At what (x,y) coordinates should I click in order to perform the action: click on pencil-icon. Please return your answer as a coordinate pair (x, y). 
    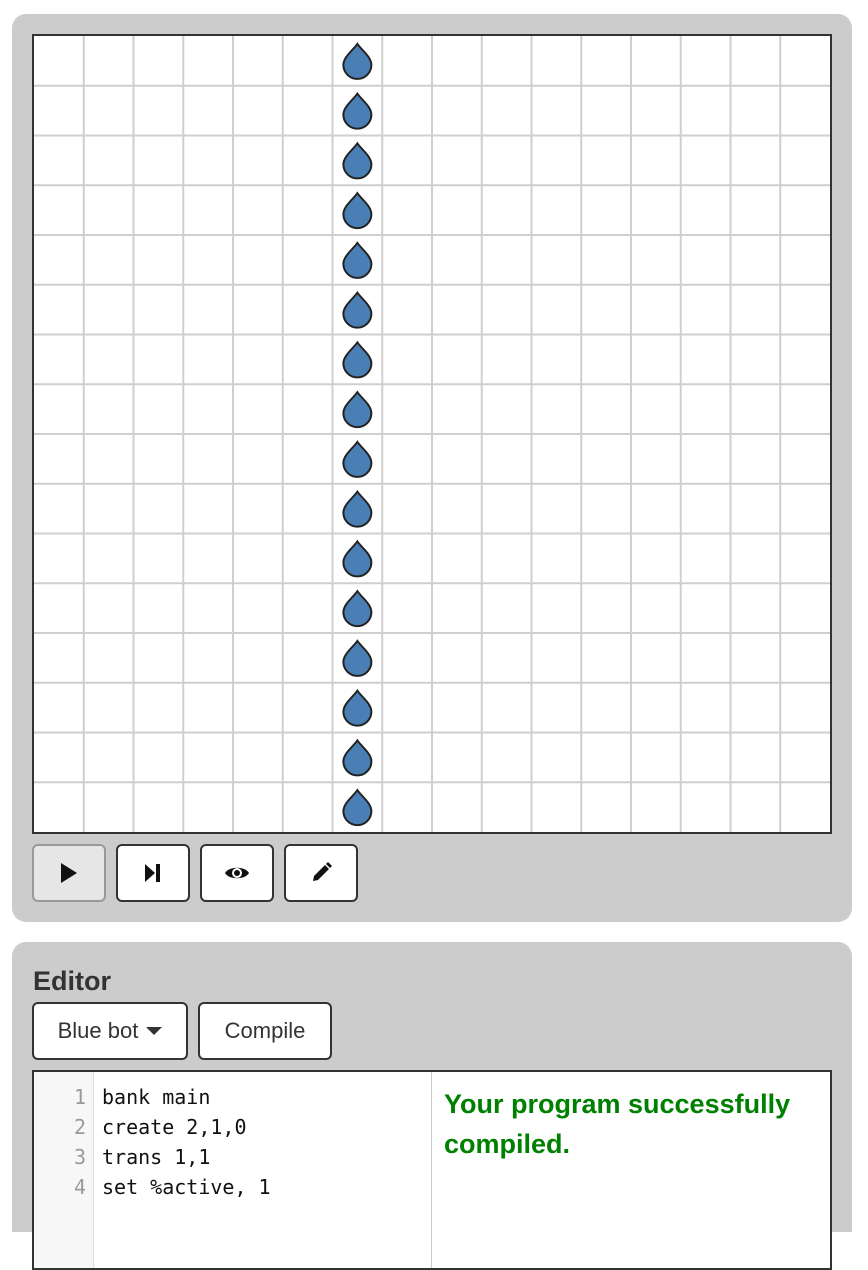
    Looking at the image, I should click on (322, 871).